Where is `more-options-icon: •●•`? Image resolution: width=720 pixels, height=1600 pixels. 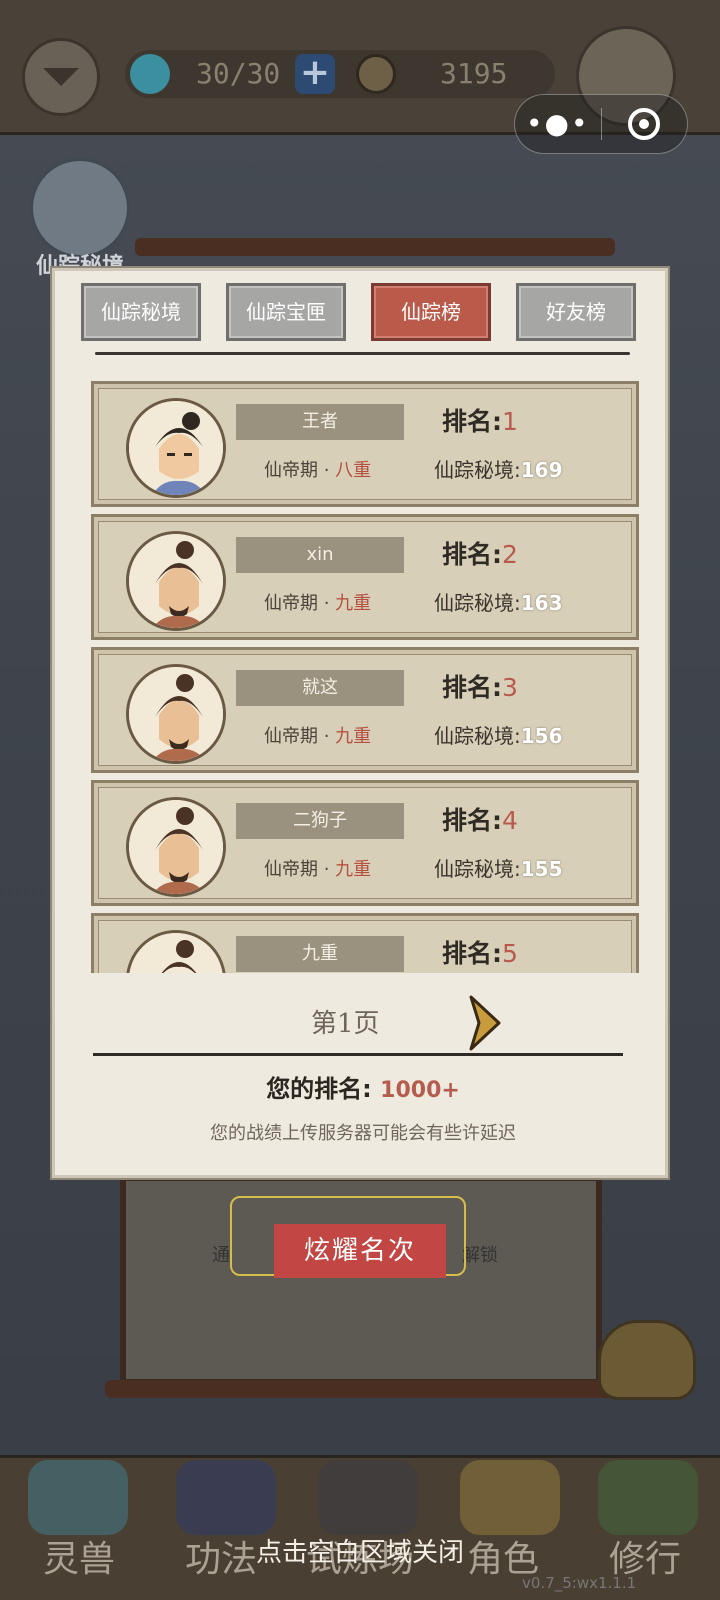
more-options-icon: •●• is located at coordinates (558, 124).